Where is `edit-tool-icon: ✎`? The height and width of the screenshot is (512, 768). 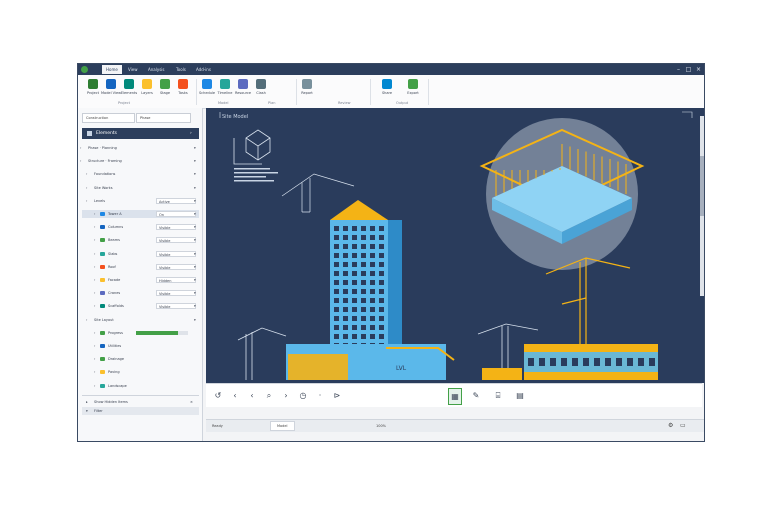
edit-tool-icon: ✎ is located at coordinates (476, 395).